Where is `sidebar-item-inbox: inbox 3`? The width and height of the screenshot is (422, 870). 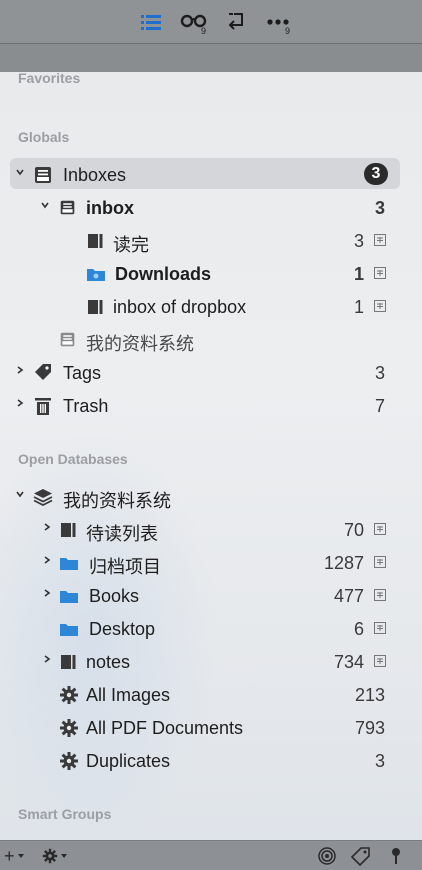 sidebar-item-inbox: inbox 3 is located at coordinates (211, 207).